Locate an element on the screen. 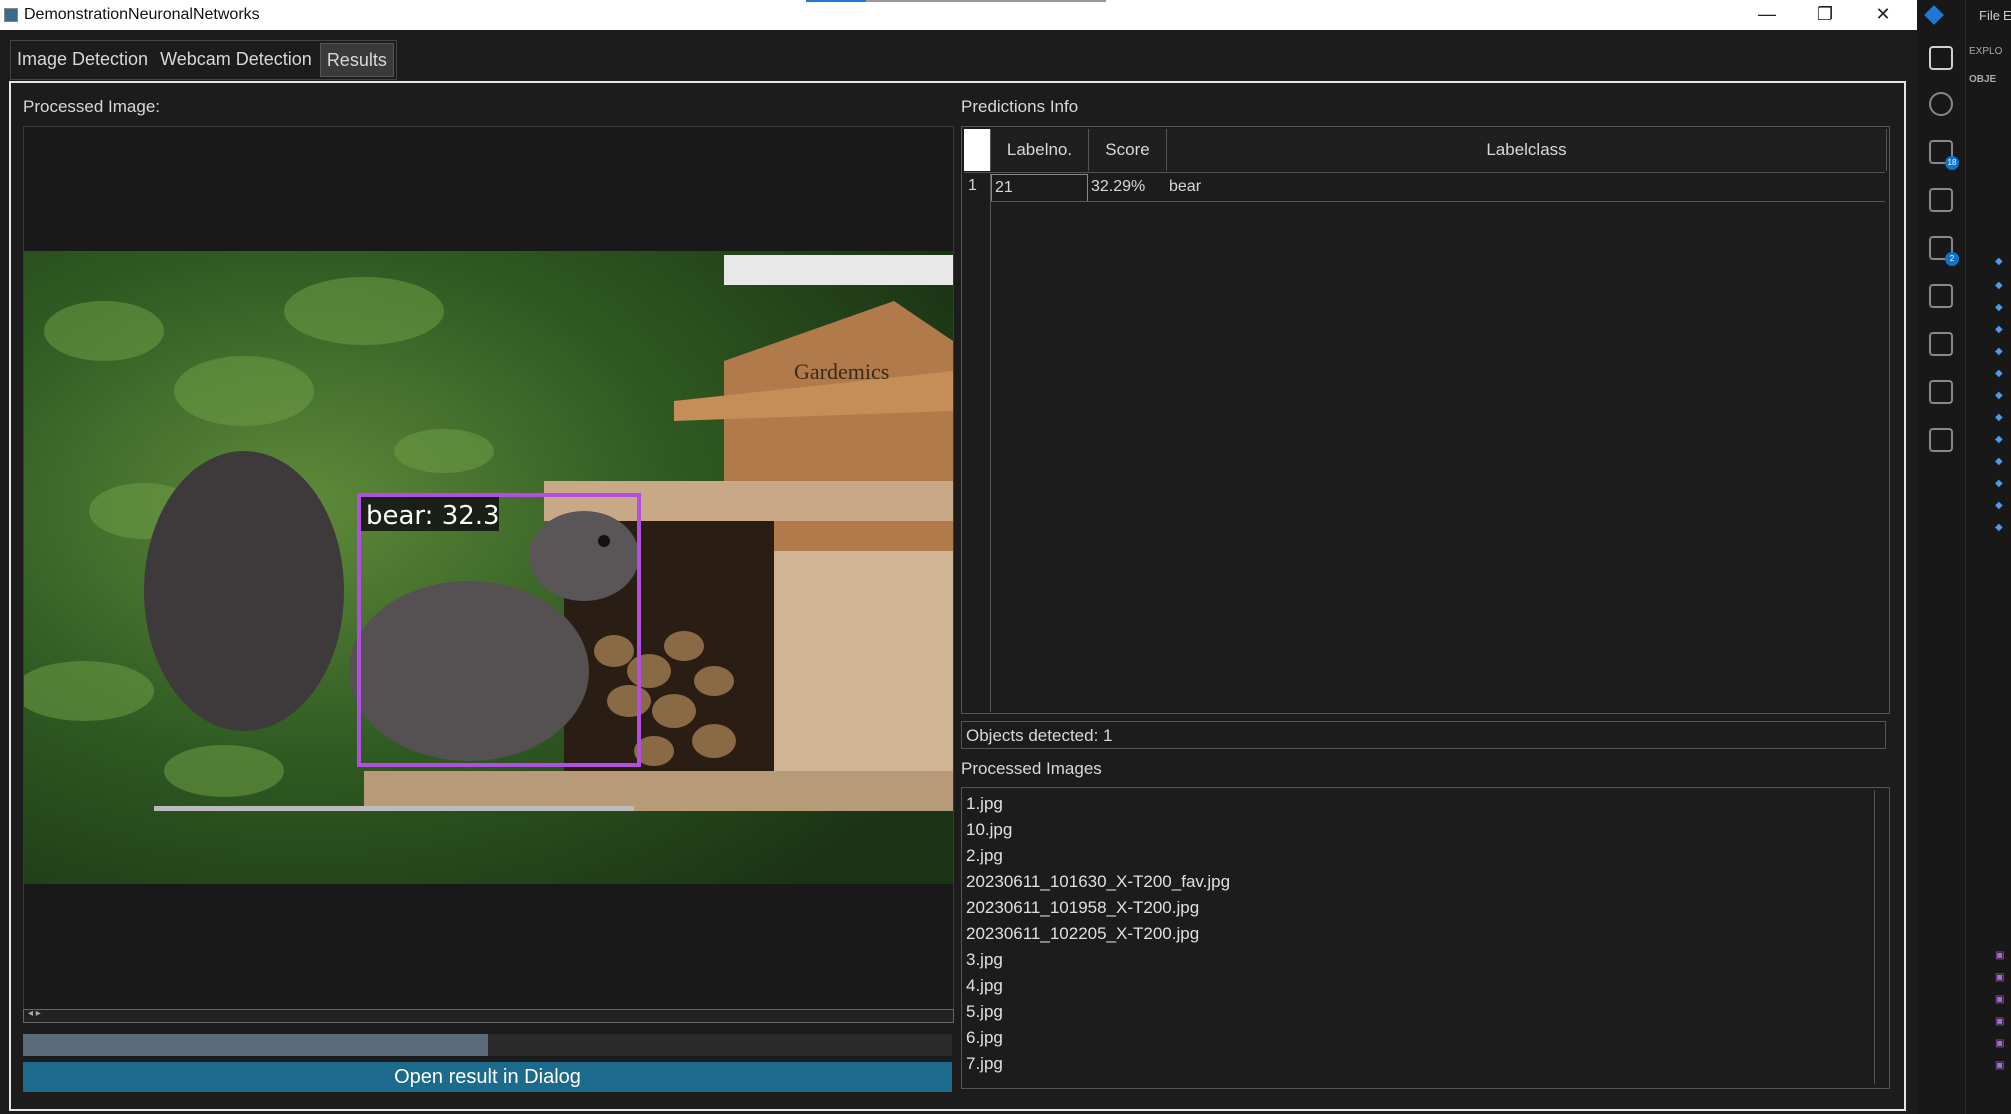  cell-labelclass: bear is located at coordinates (1517, 187).